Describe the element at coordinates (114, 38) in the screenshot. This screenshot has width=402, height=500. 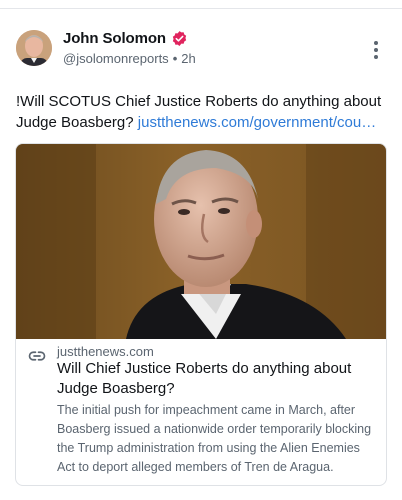
I see `author-name: John Solomon` at that location.